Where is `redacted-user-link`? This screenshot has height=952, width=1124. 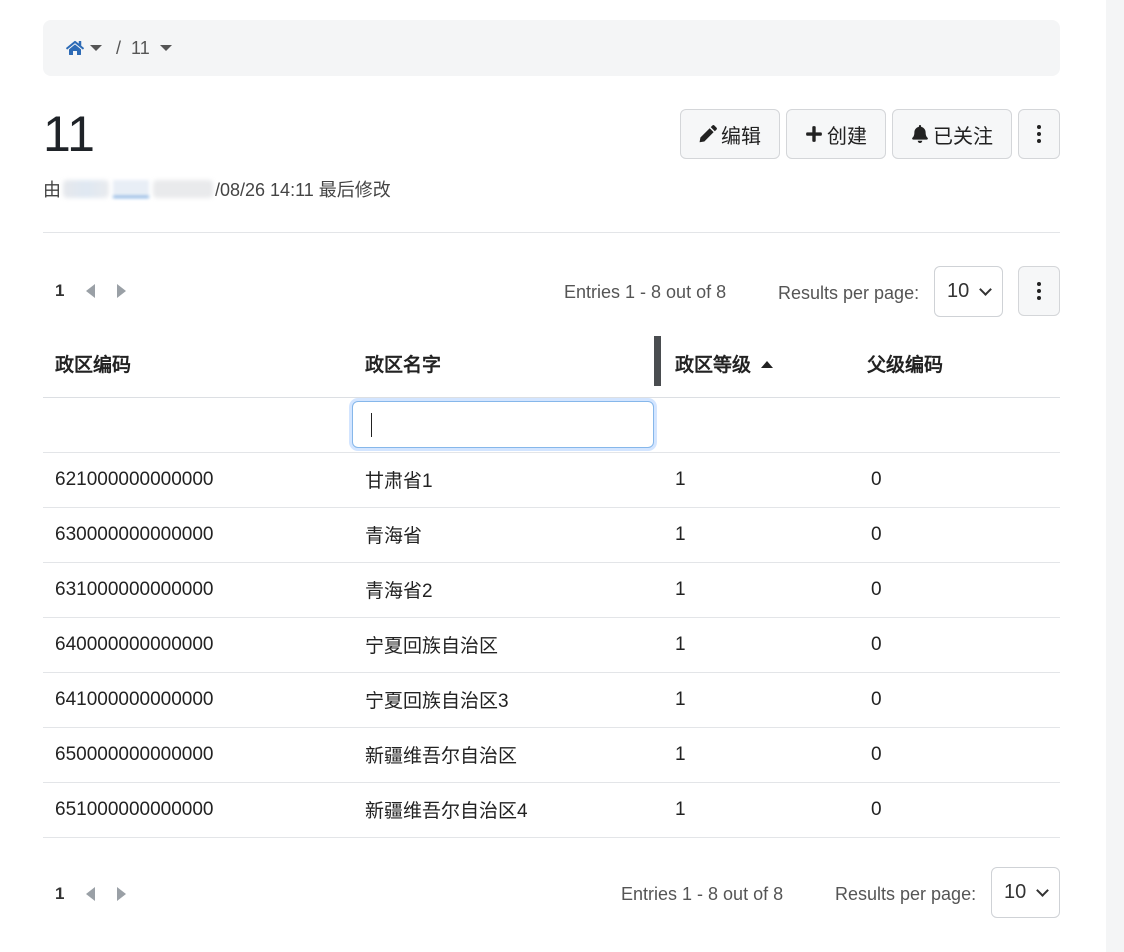 redacted-user-link is located at coordinates (131, 189).